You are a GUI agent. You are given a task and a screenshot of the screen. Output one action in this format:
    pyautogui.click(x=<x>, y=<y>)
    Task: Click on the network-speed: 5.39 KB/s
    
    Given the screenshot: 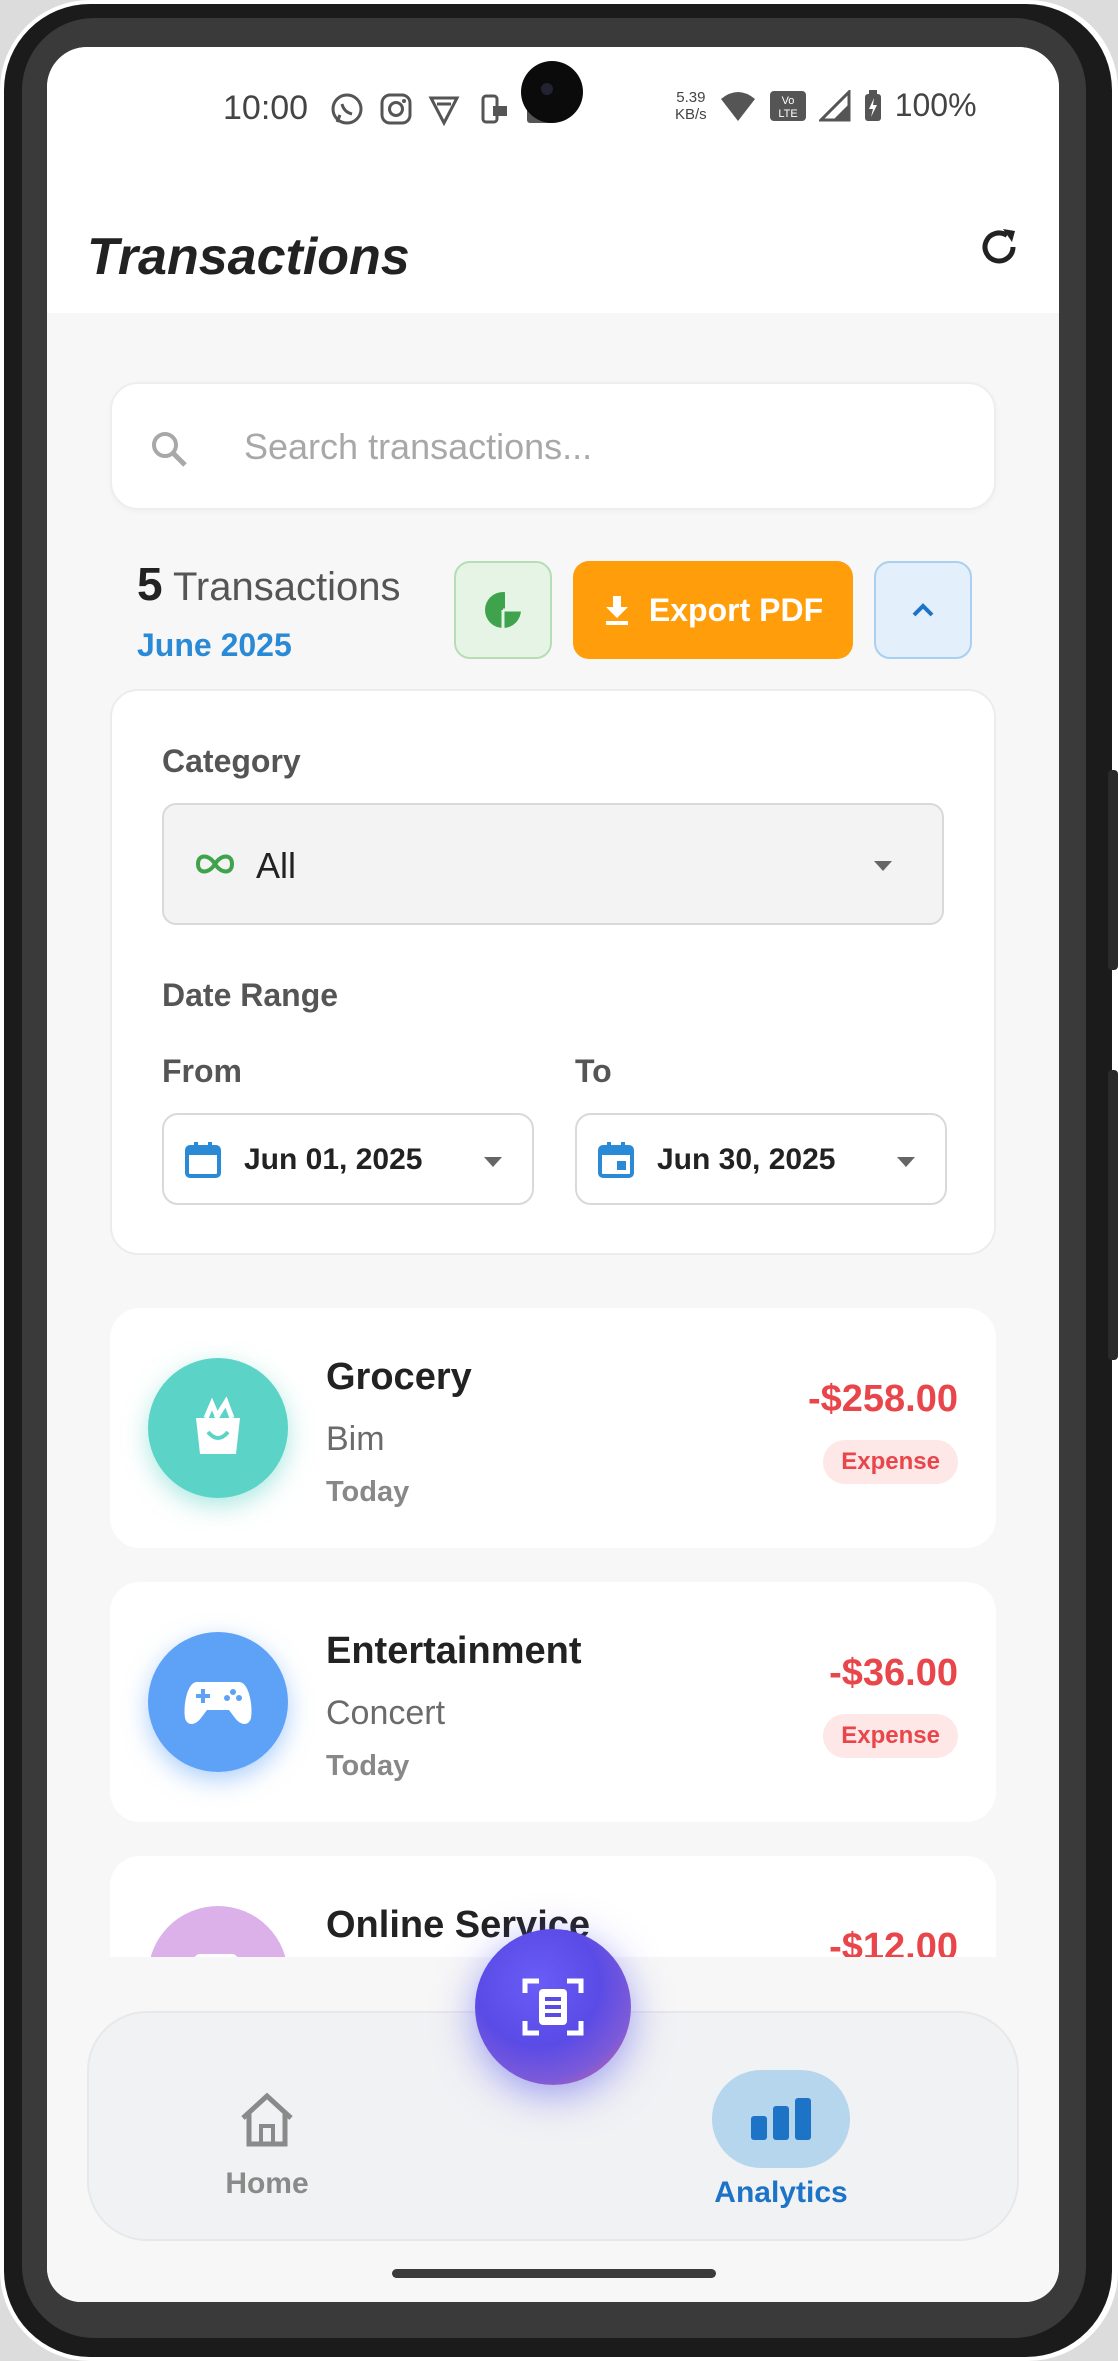 What is the action you would take?
    pyautogui.click(x=691, y=106)
    